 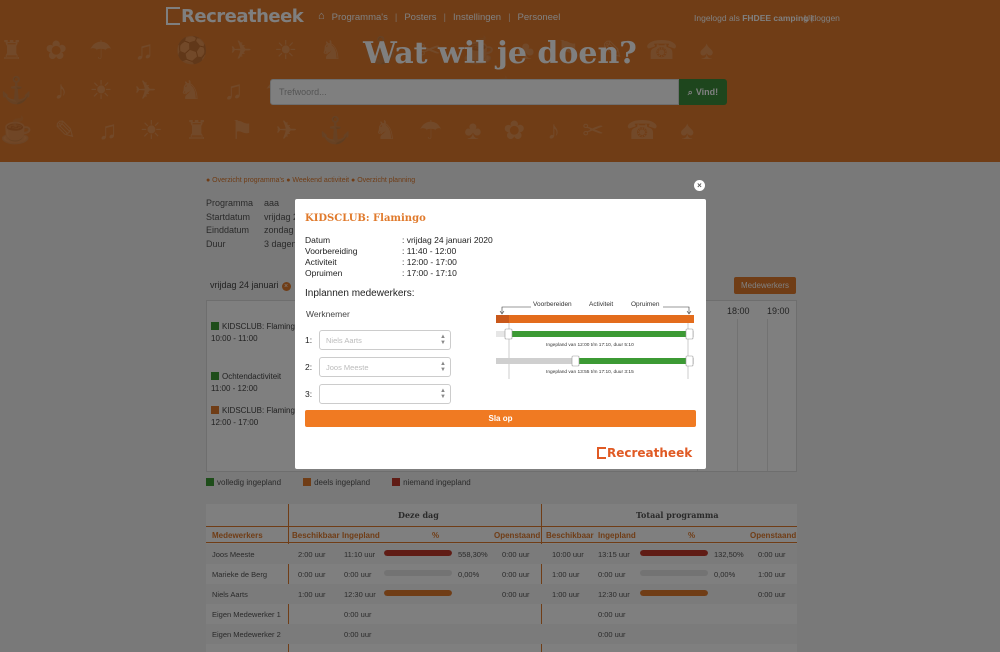 What do you see at coordinates (595, 319) in the screenshot?
I see `activity-bar` at bounding box center [595, 319].